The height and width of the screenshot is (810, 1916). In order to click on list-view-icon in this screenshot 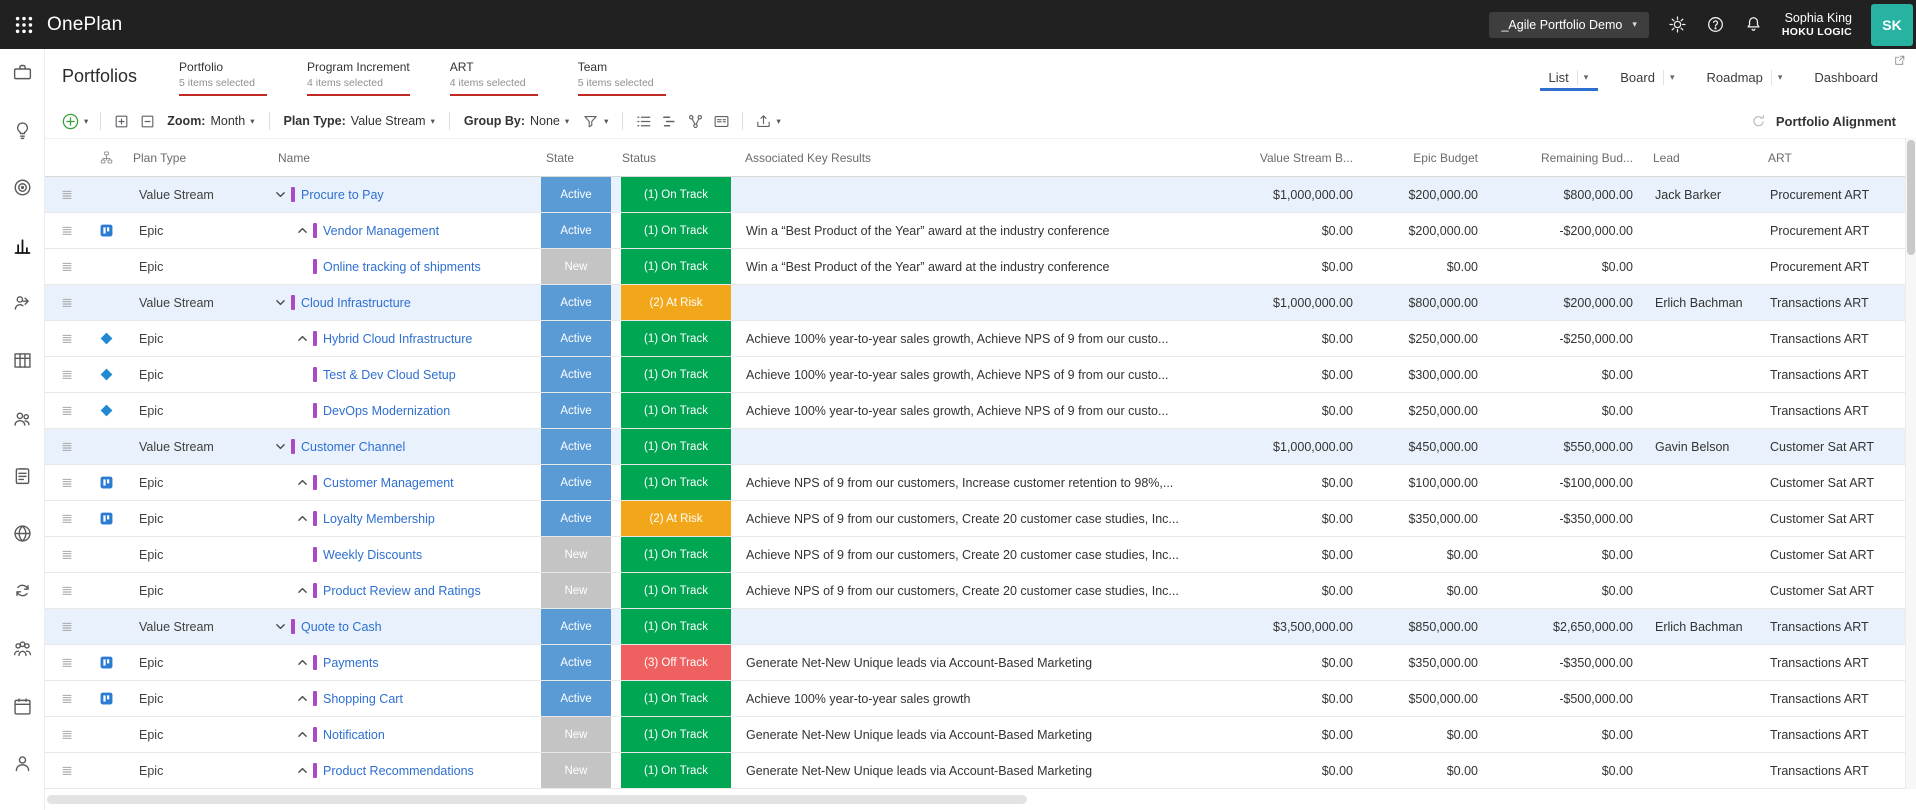, I will do `click(643, 121)`.